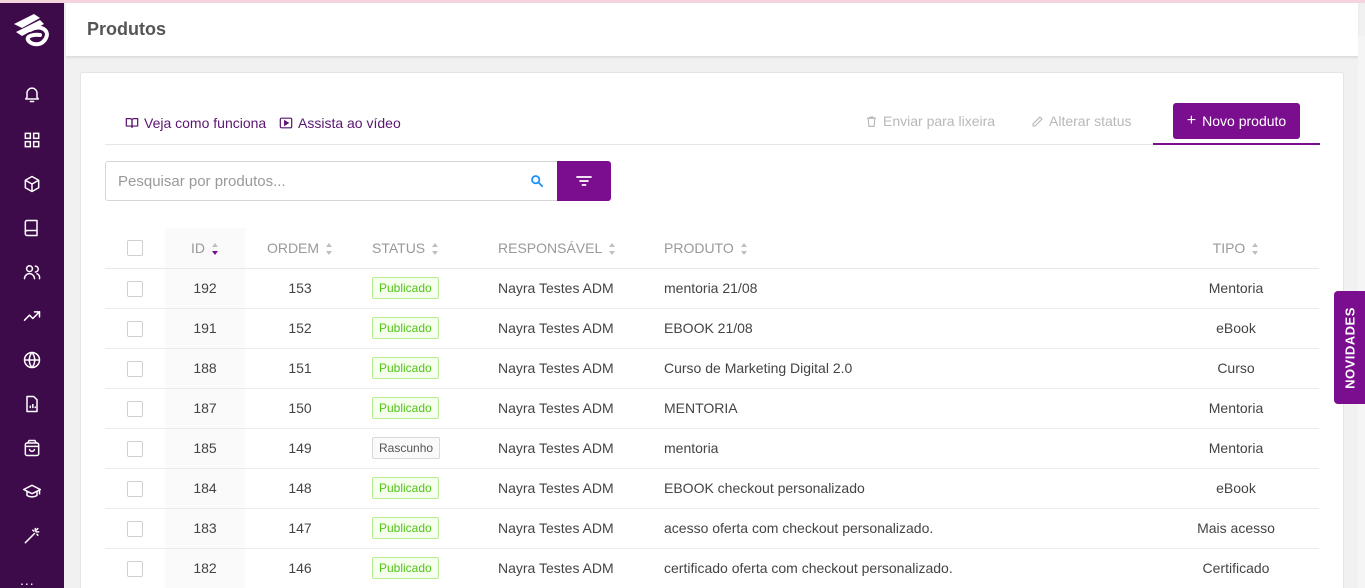 The height and width of the screenshot is (588, 1365). Describe the element at coordinates (32, 140) in the screenshot. I see `grid-icon` at that location.